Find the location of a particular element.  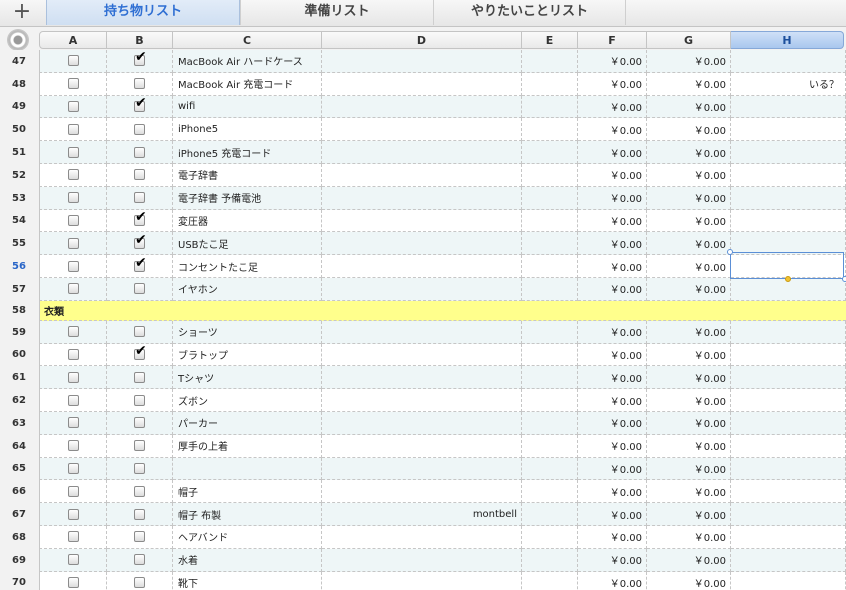

column-header-a: A is located at coordinates (73, 40).